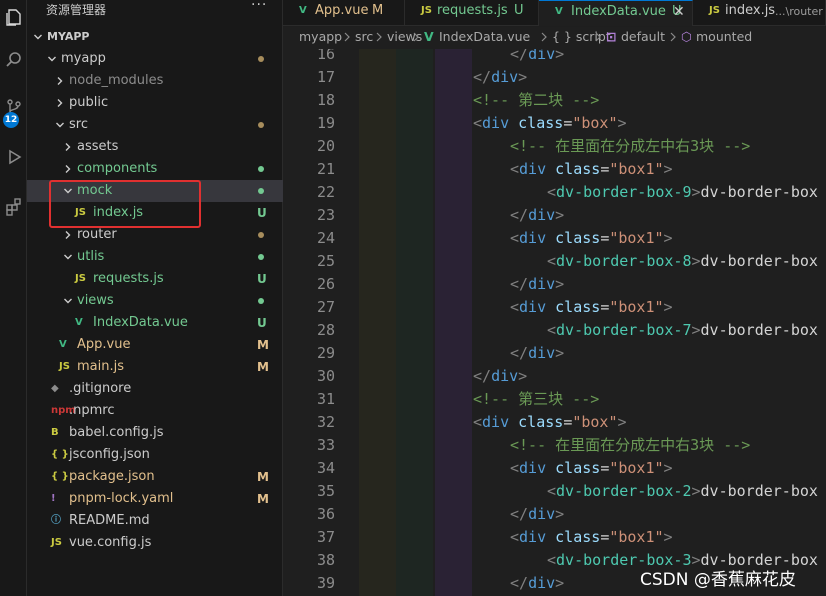 This screenshot has height=596, width=826. I want to click on line-number: 34, so click(325, 468).